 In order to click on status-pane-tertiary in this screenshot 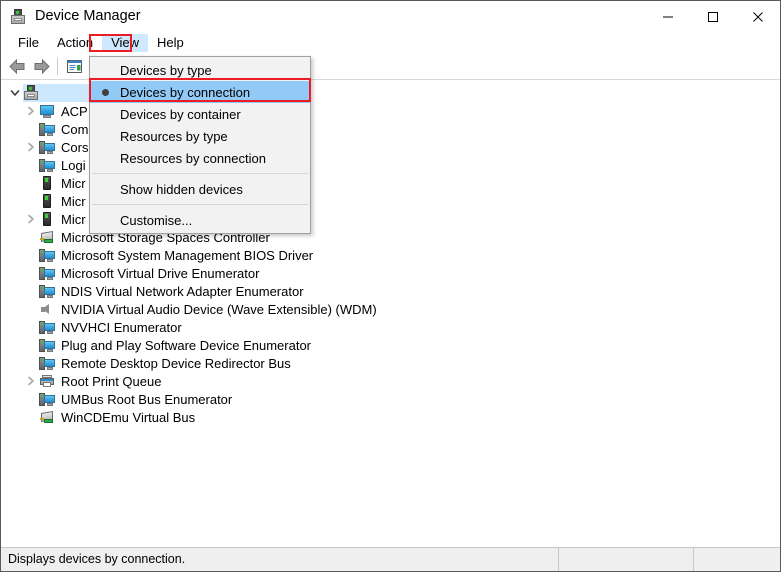, I will do `click(737, 559)`.